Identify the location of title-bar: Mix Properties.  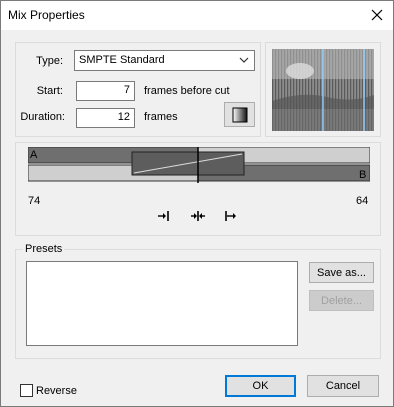
(197, 15).